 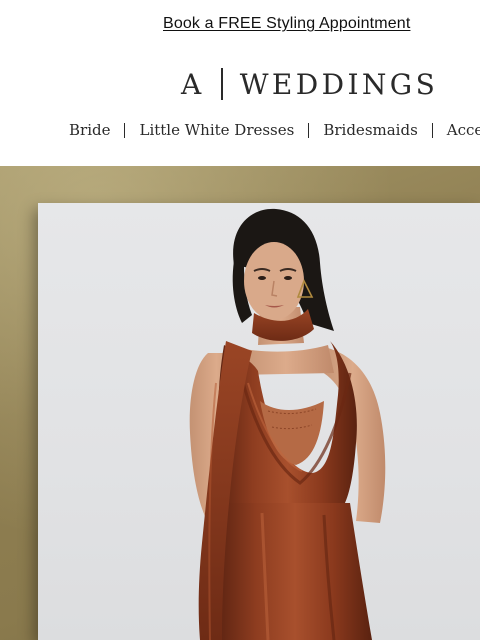 What do you see at coordinates (463, 130) in the screenshot?
I see `nav-item-accessories: Acces` at bounding box center [463, 130].